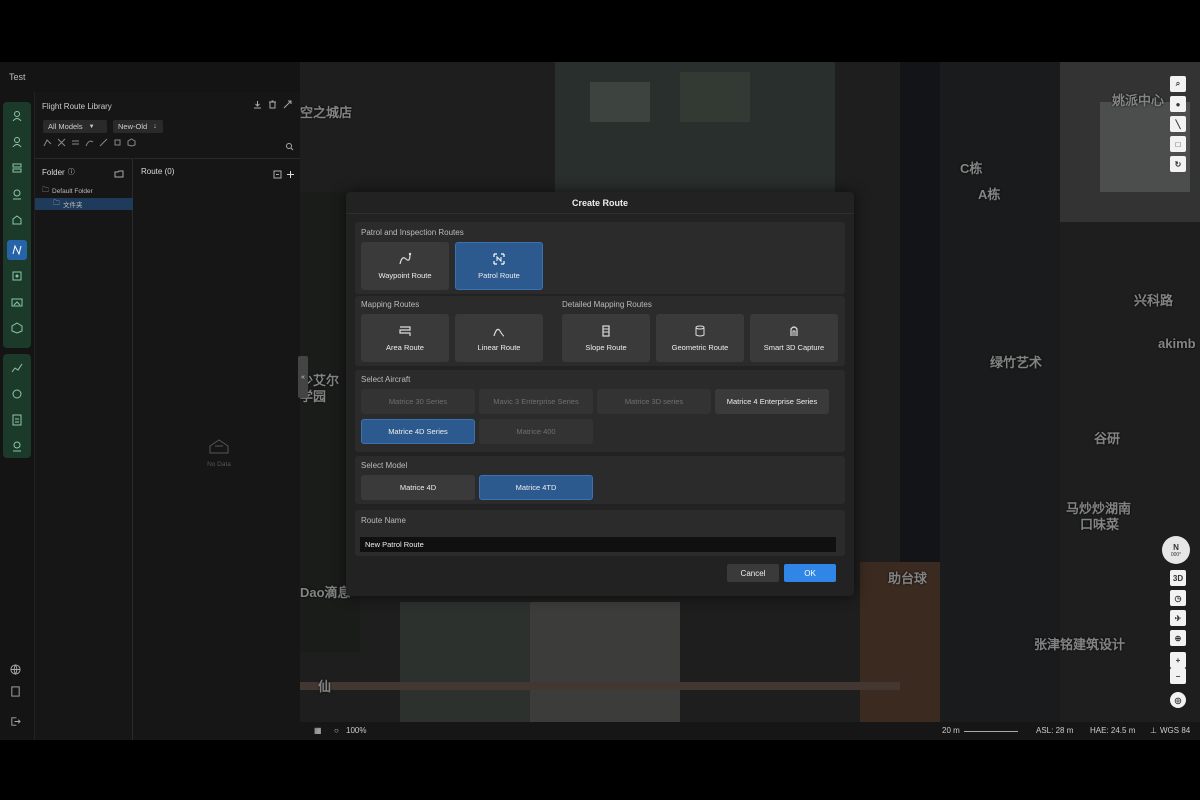 This screenshot has width=1200, height=800. Describe the element at coordinates (794, 347) in the screenshot. I see `tile-label: Smart 3D Capture` at that location.